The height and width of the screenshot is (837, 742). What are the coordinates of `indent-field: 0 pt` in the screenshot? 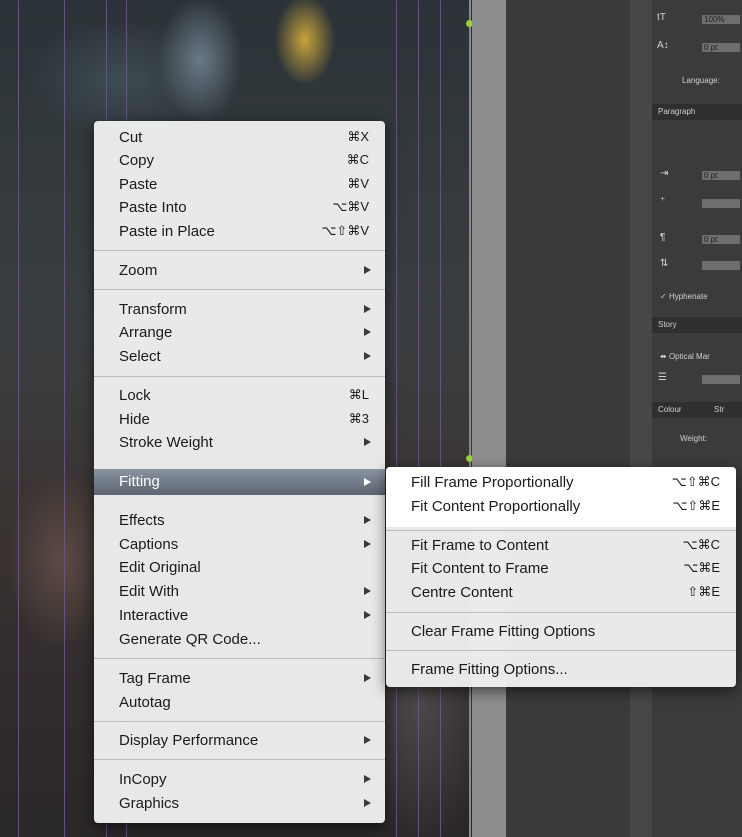 It's located at (721, 175).